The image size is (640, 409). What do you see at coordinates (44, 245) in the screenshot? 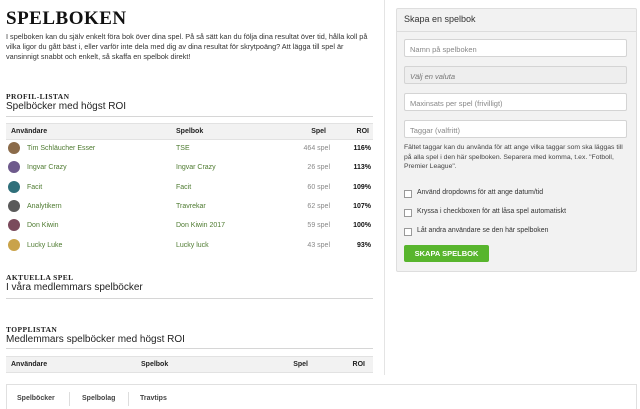
I see `user-link: Lucky Luke` at bounding box center [44, 245].